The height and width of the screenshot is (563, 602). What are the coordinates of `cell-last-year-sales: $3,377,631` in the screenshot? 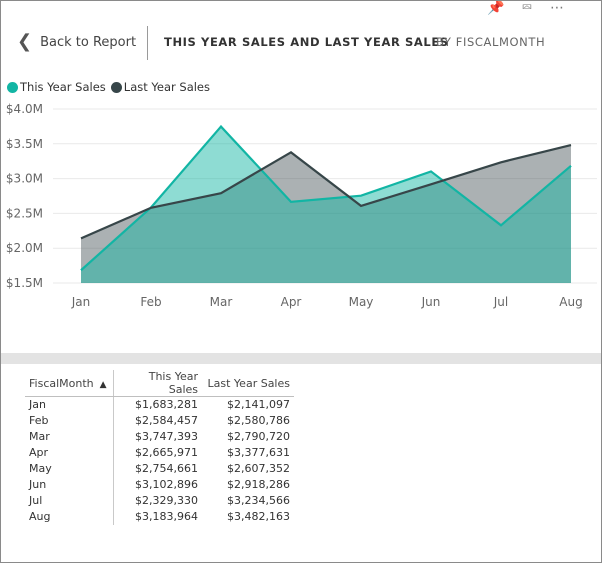 It's located at (258, 452).